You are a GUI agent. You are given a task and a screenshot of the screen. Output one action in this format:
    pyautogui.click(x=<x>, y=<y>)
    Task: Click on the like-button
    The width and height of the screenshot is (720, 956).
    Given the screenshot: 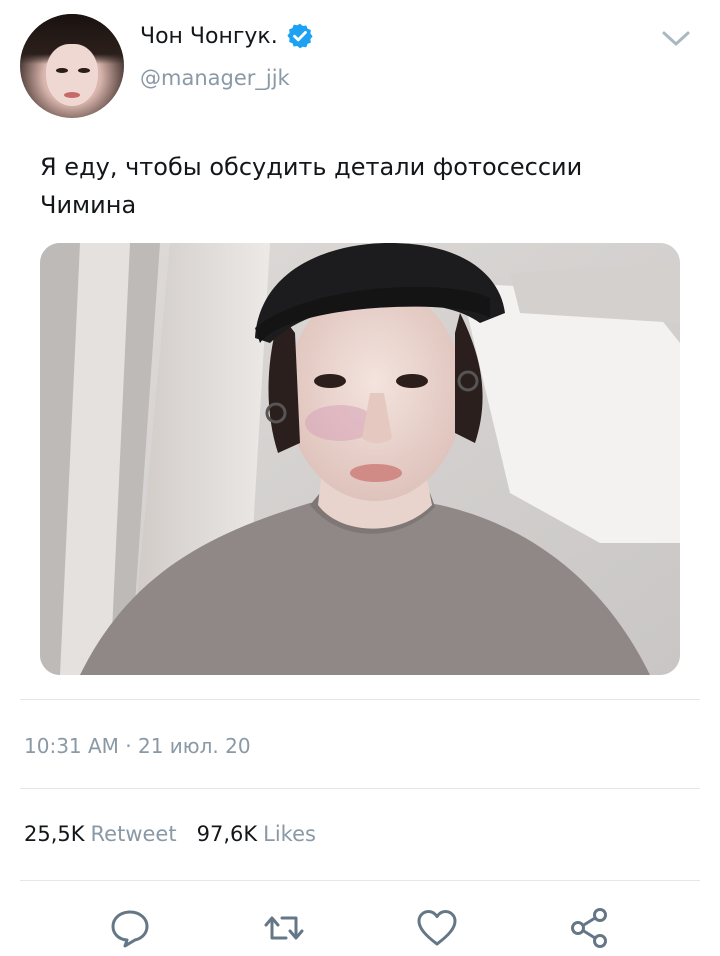 What is the action you would take?
    pyautogui.click(x=437, y=928)
    